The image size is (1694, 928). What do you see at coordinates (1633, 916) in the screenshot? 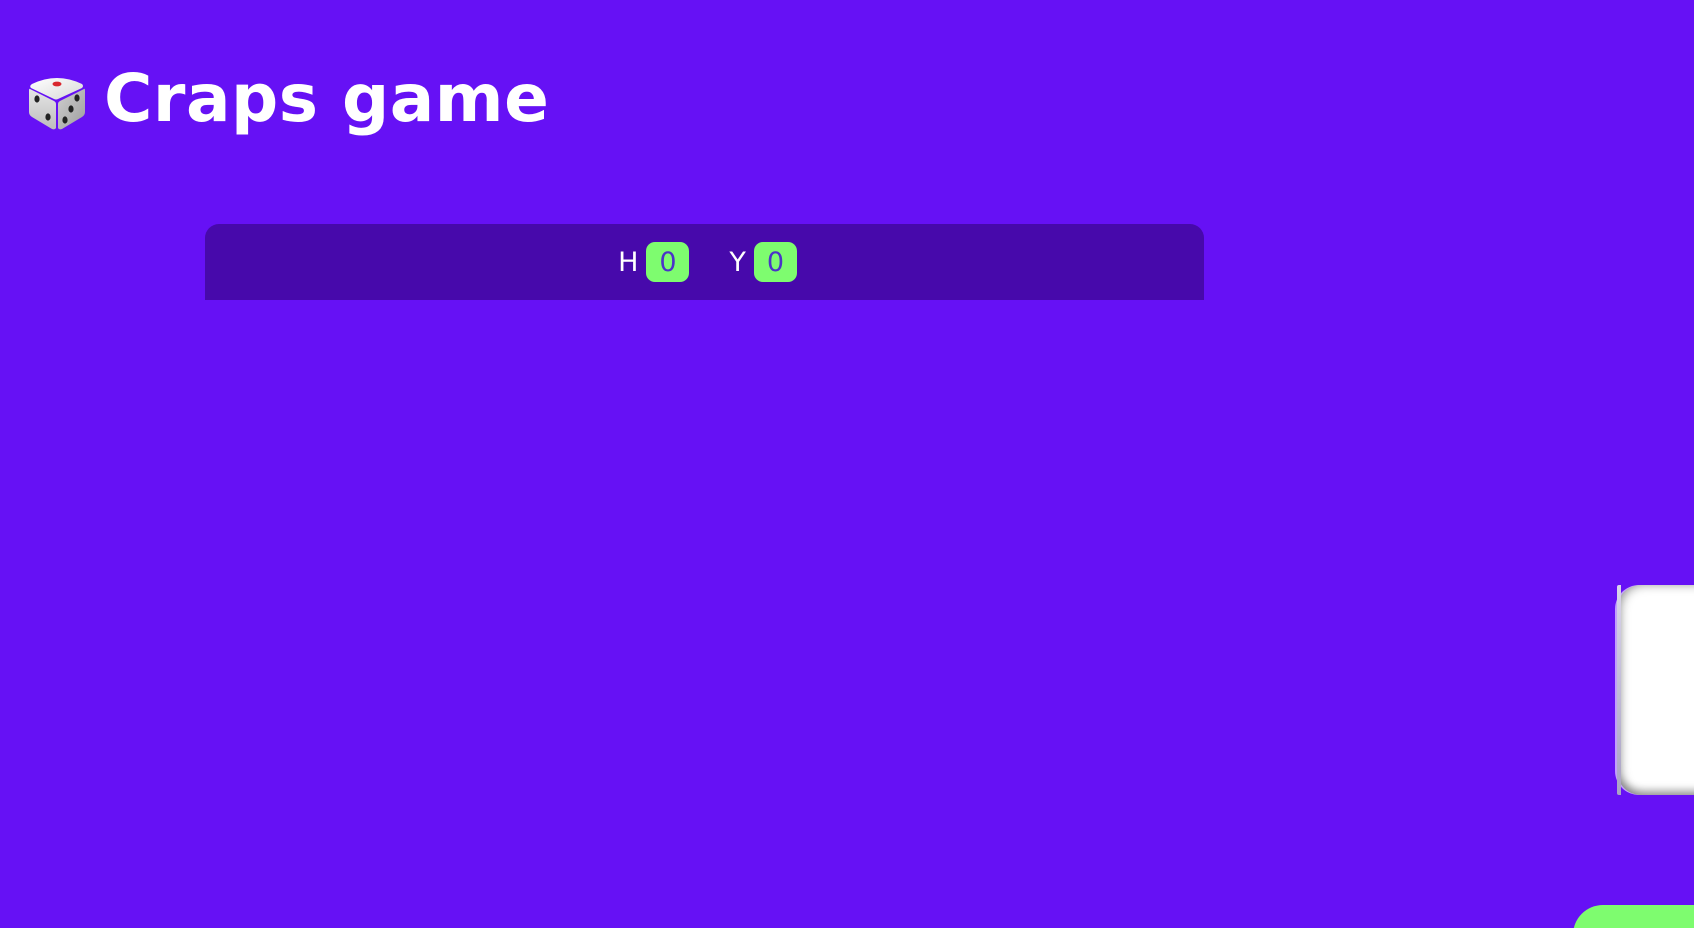
I see `roll-button` at bounding box center [1633, 916].